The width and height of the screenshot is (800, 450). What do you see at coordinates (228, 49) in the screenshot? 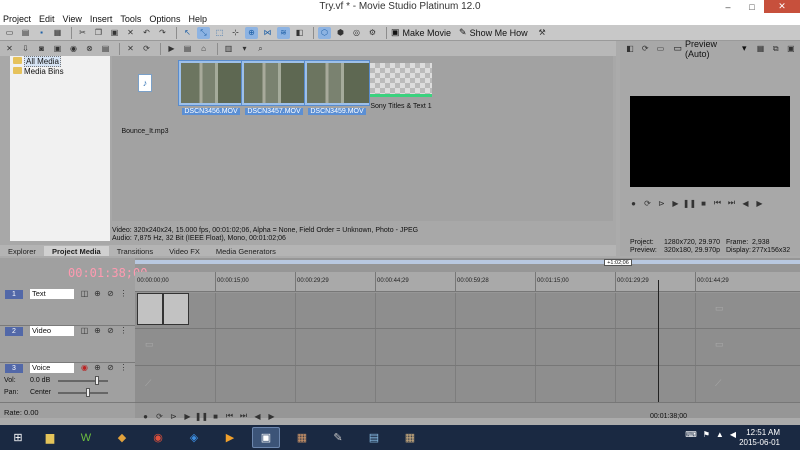
I see `views-icon: ▥` at bounding box center [228, 49].